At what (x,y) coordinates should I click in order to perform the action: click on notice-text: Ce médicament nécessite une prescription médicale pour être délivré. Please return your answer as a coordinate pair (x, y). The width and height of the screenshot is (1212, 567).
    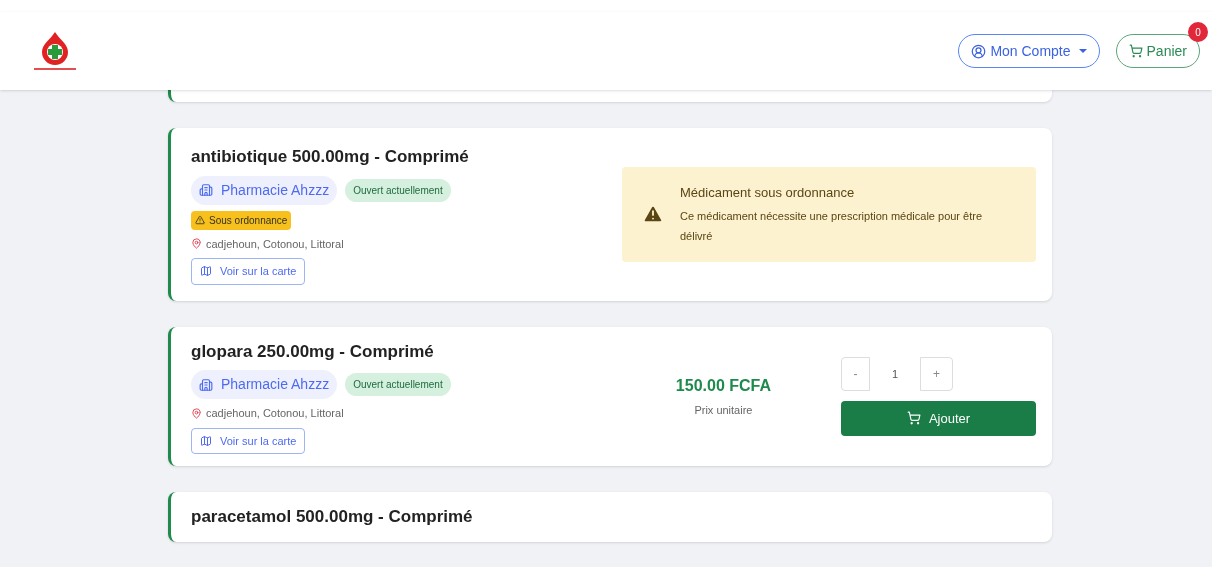
    Looking at the image, I should click on (832, 226).